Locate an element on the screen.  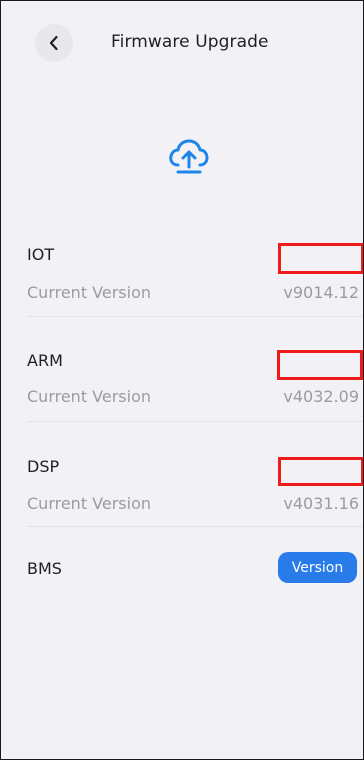
row-title-iot: IOT is located at coordinates (41, 254).